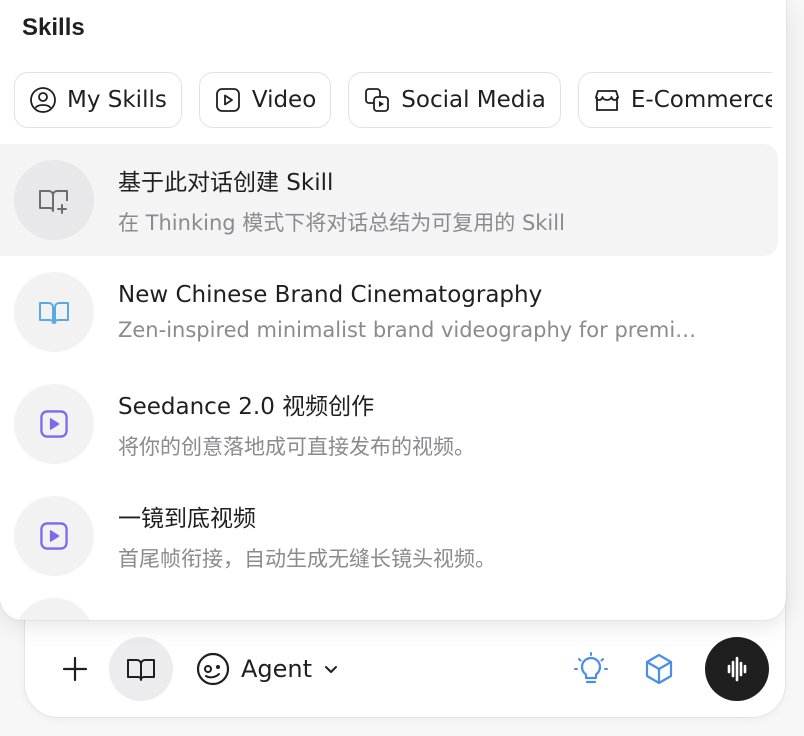 The image size is (804, 736). I want to click on skills-button, so click(141, 669).